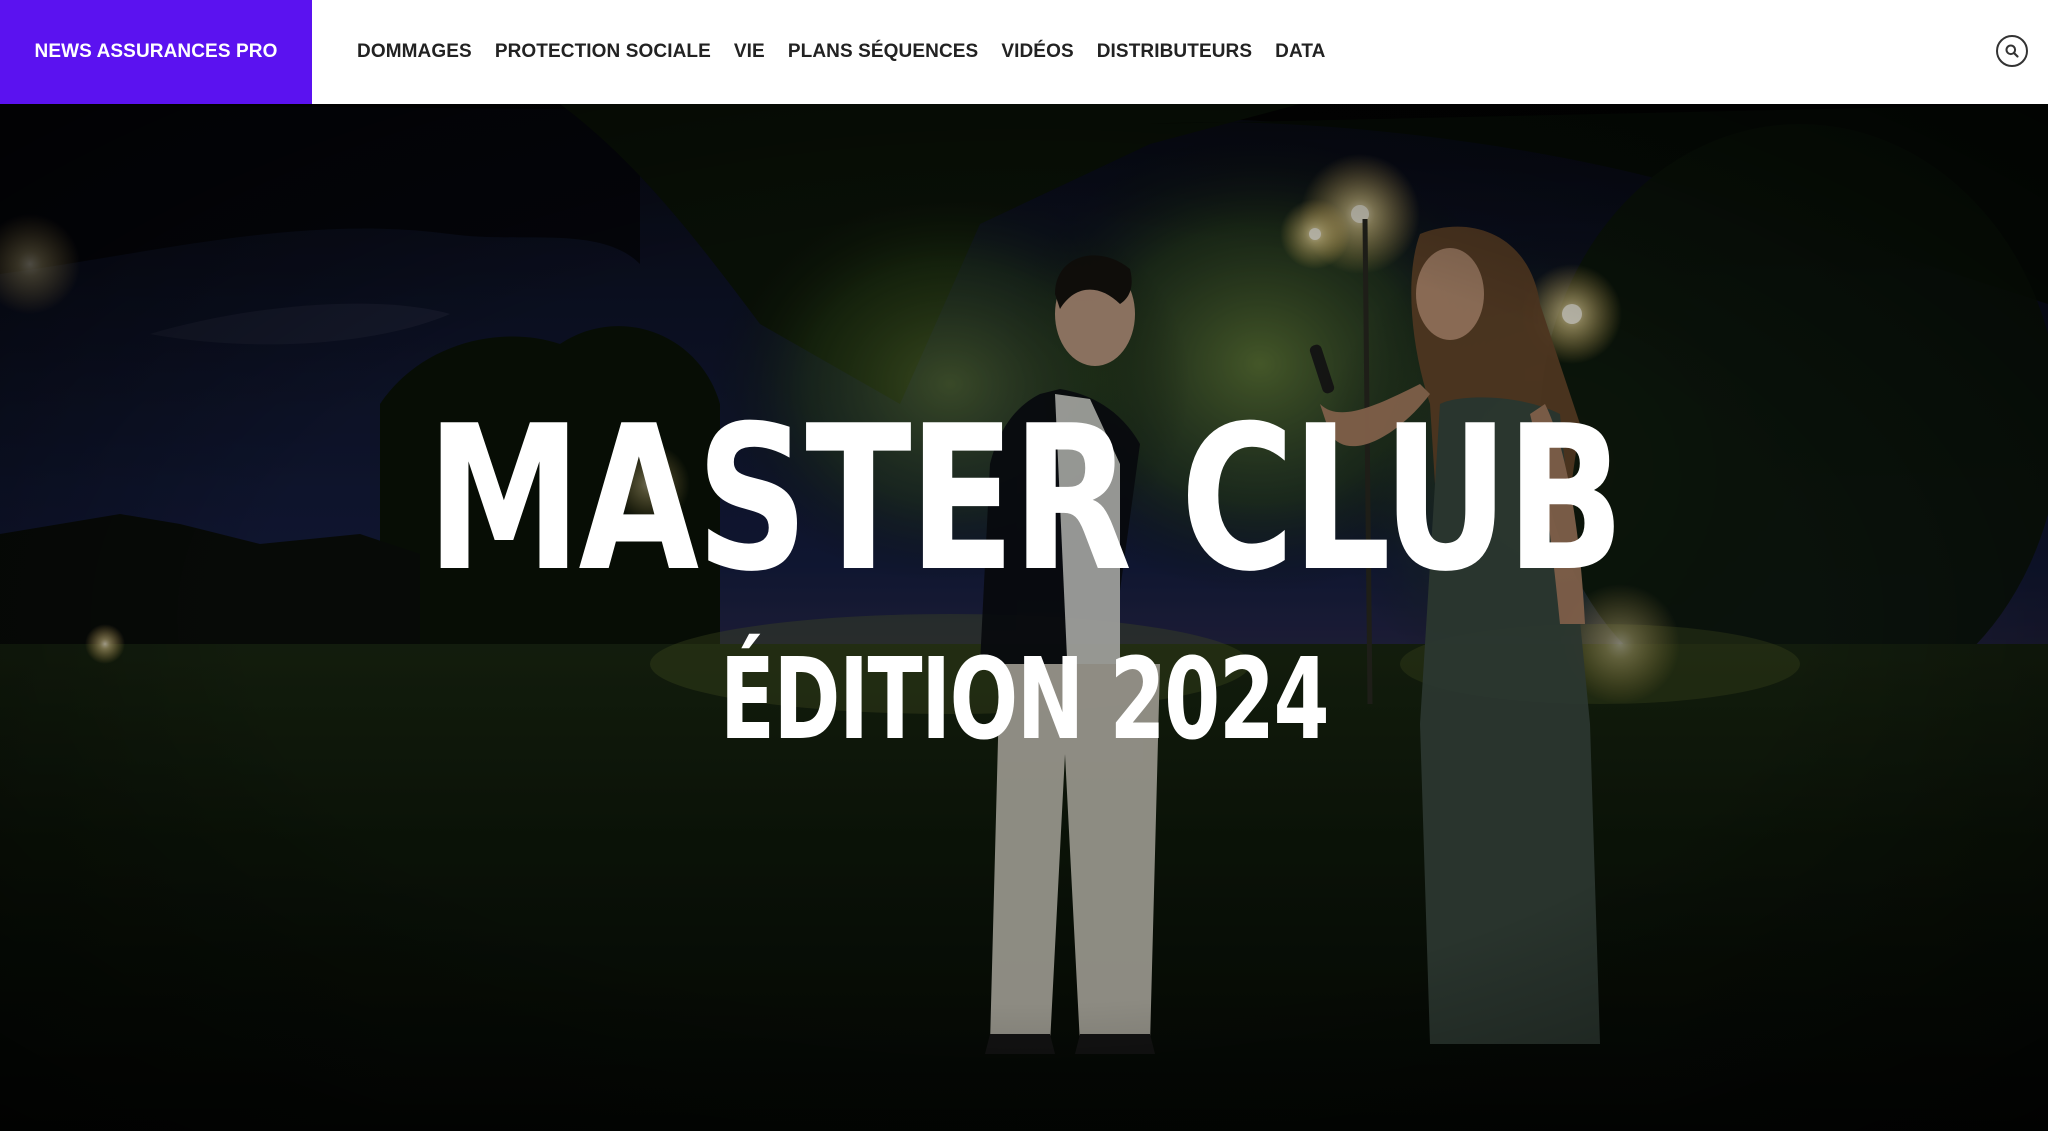 The height and width of the screenshot is (1131, 2048). Describe the element at coordinates (1037, 52) in the screenshot. I see `nav-item-videos: VIDÉOS` at that location.